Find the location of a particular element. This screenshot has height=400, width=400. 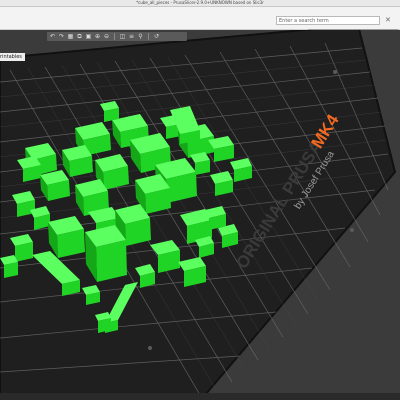

paste-icon: ▣ is located at coordinates (88, 36).